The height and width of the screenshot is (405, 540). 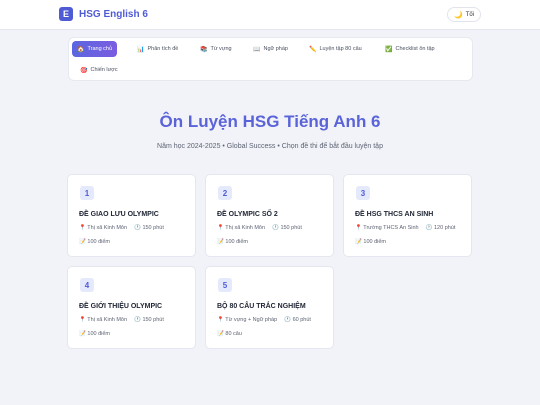 What do you see at coordinates (270, 121) in the screenshot?
I see `page-title: Ôn Luyện HSG Tiếng Anh 6` at bounding box center [270, 121].